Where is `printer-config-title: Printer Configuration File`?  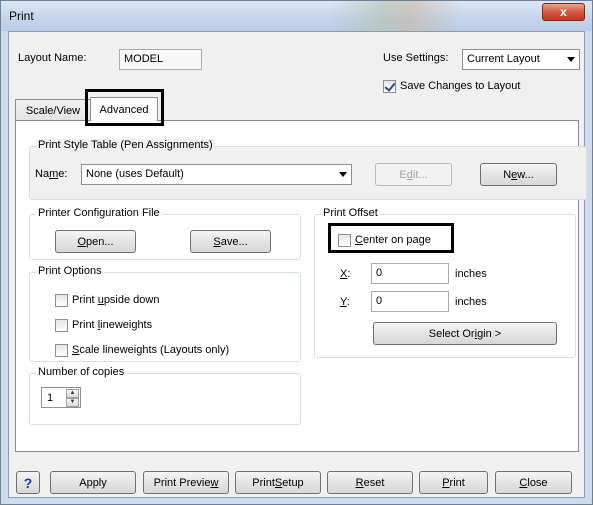 printer-config-title: Printer Configuration File is located at coordinates (99, 213).